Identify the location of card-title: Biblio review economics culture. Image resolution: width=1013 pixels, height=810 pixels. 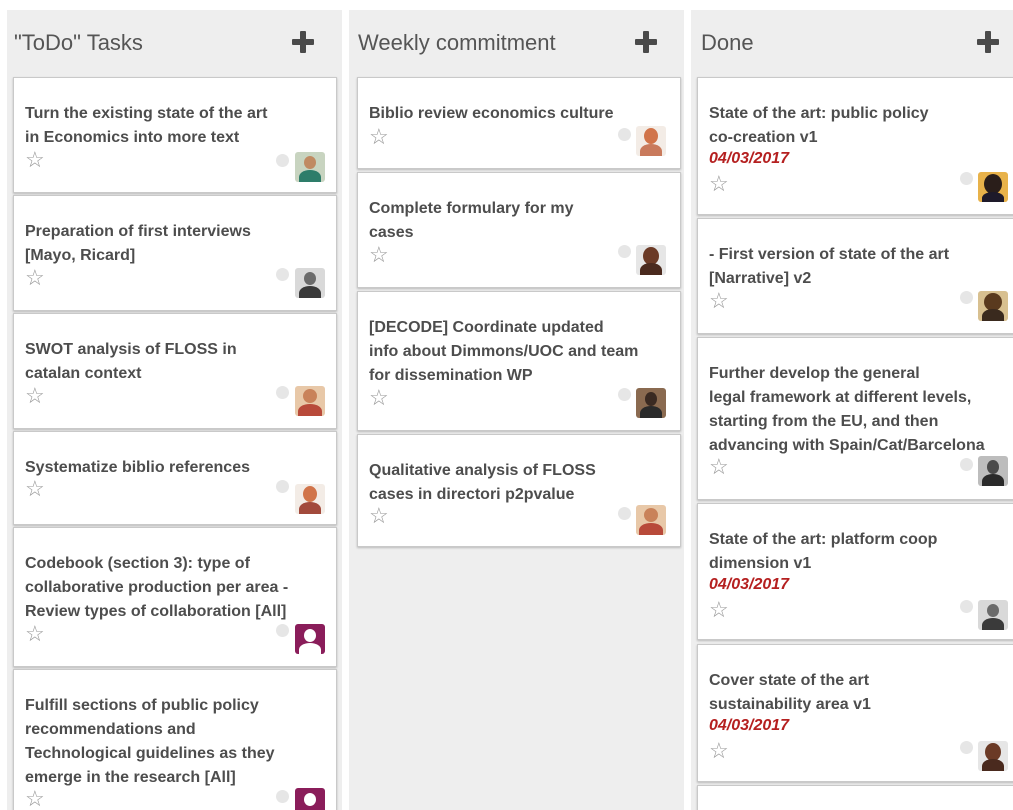
(491, 113).